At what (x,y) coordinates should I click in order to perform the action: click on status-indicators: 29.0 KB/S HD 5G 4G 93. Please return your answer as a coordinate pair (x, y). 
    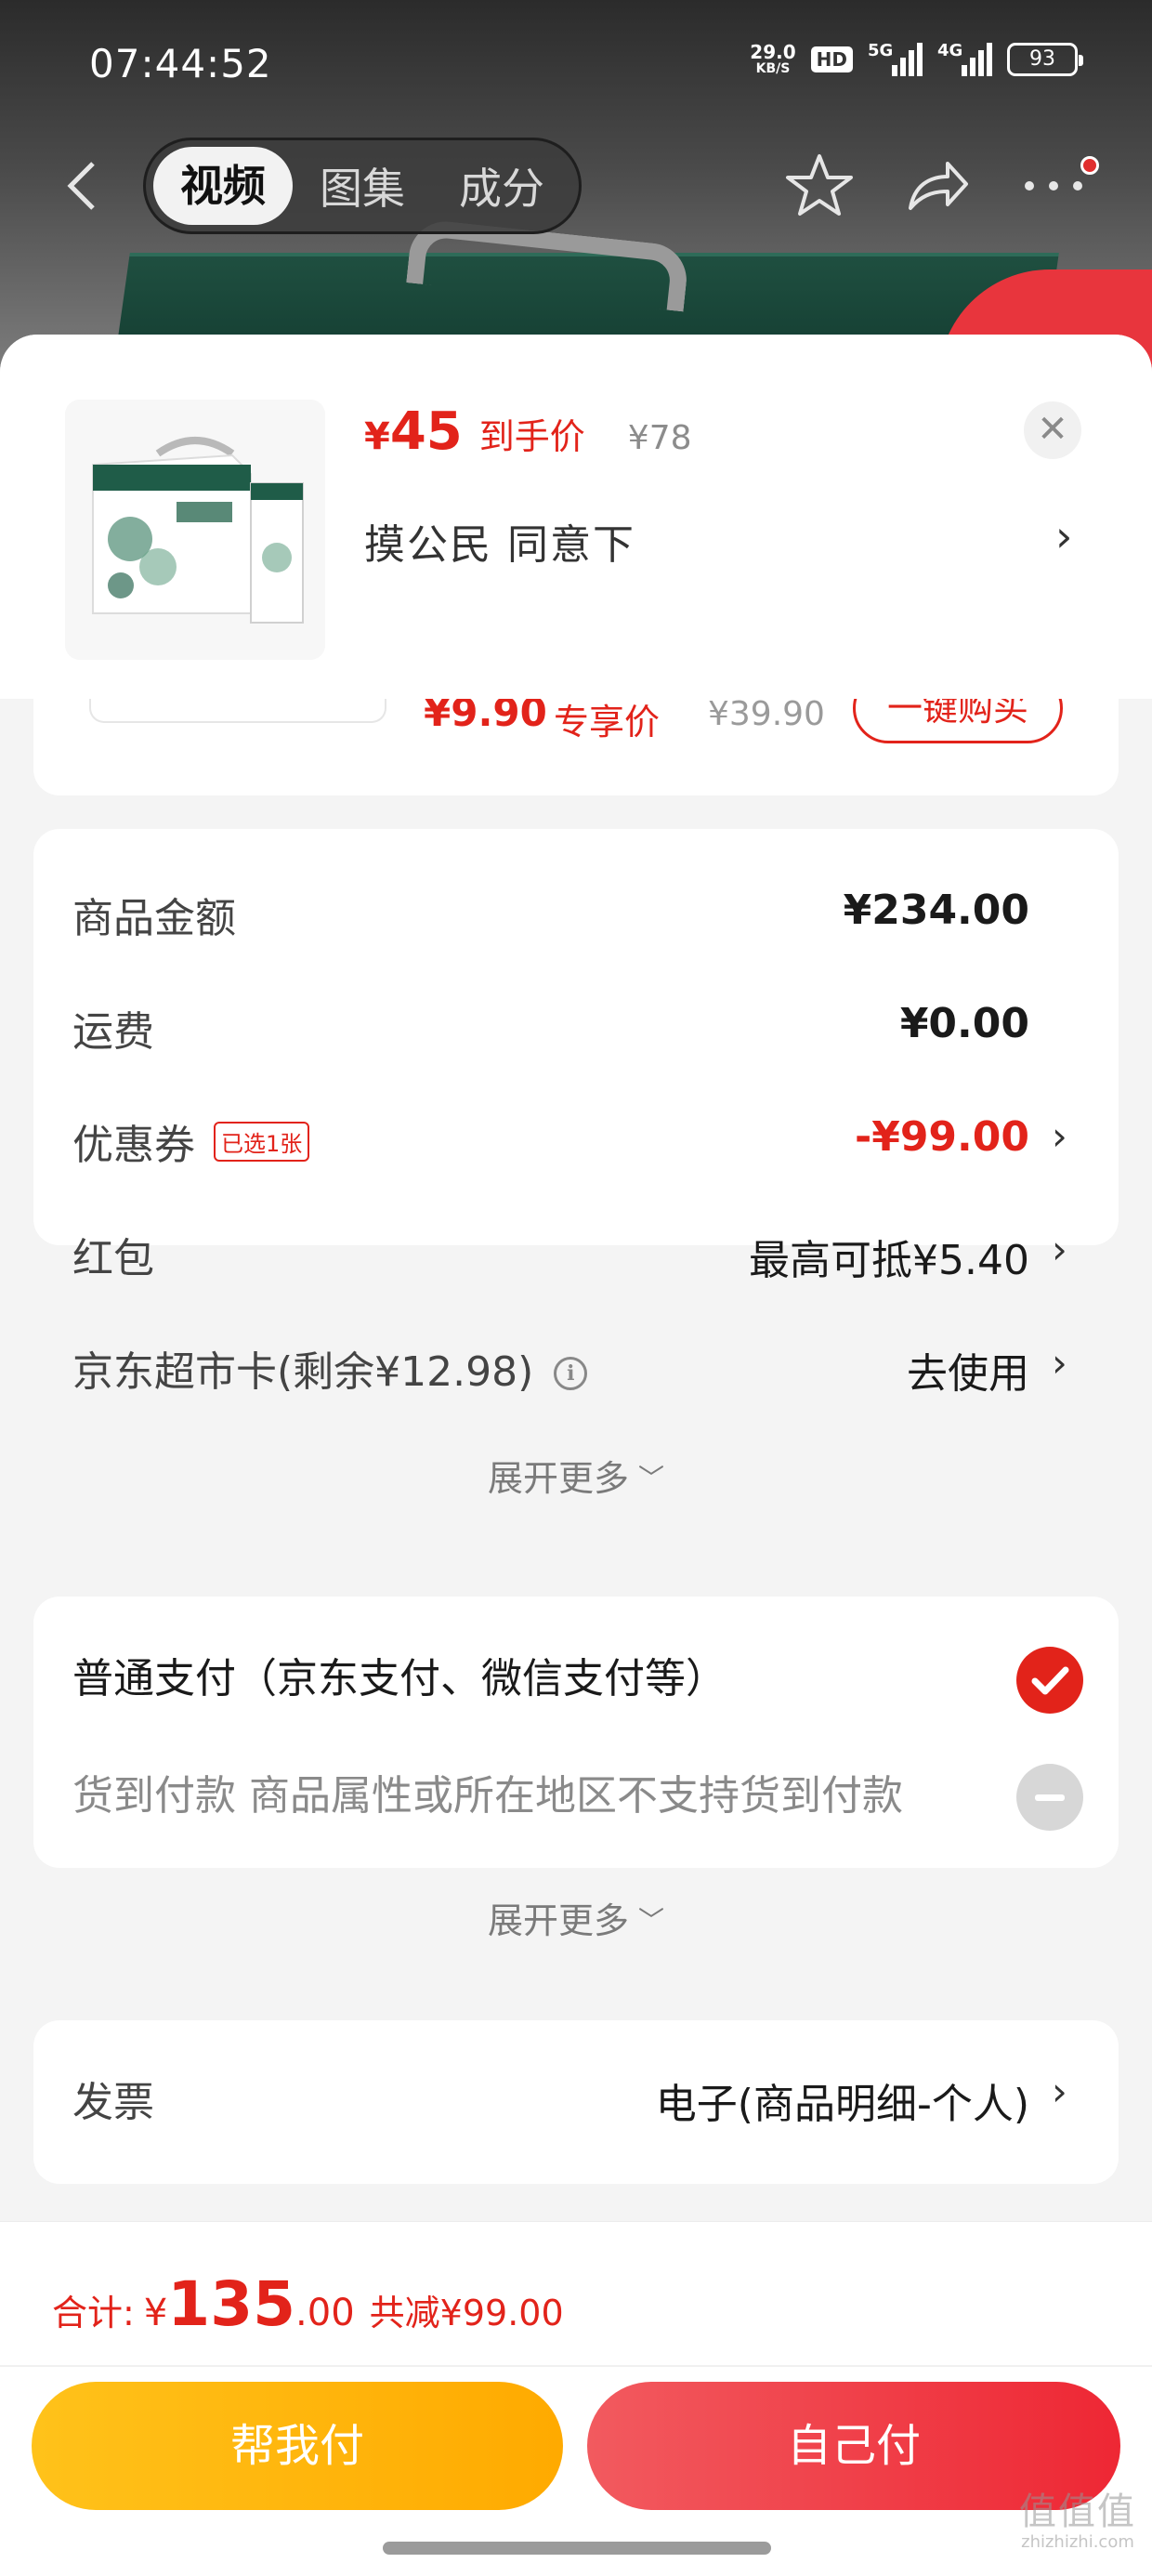
    Looking at the image, I should click on (916, 58).